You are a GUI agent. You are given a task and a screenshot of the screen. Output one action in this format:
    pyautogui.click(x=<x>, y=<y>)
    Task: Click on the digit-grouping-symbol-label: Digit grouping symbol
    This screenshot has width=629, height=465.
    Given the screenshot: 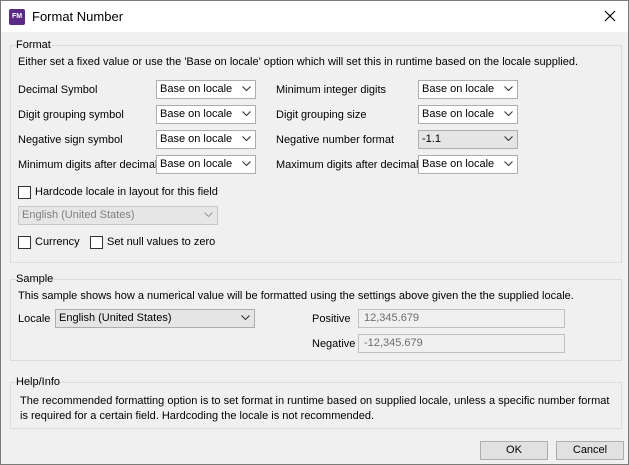 What is the action you would take?
    pyautogui.click(x=71, y=115)
    